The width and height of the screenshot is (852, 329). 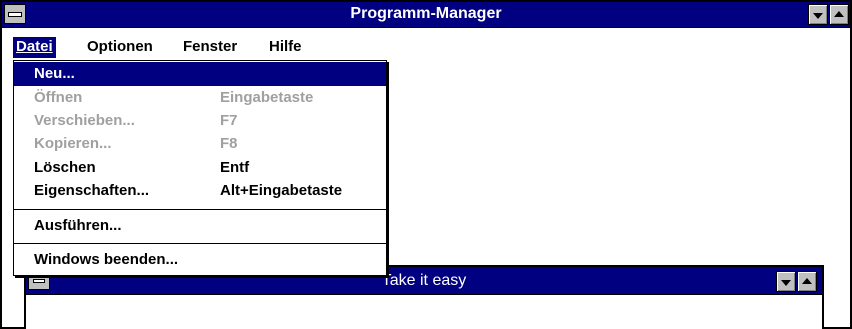 I want to click on maximize-icon, so click(x=839, y=14).